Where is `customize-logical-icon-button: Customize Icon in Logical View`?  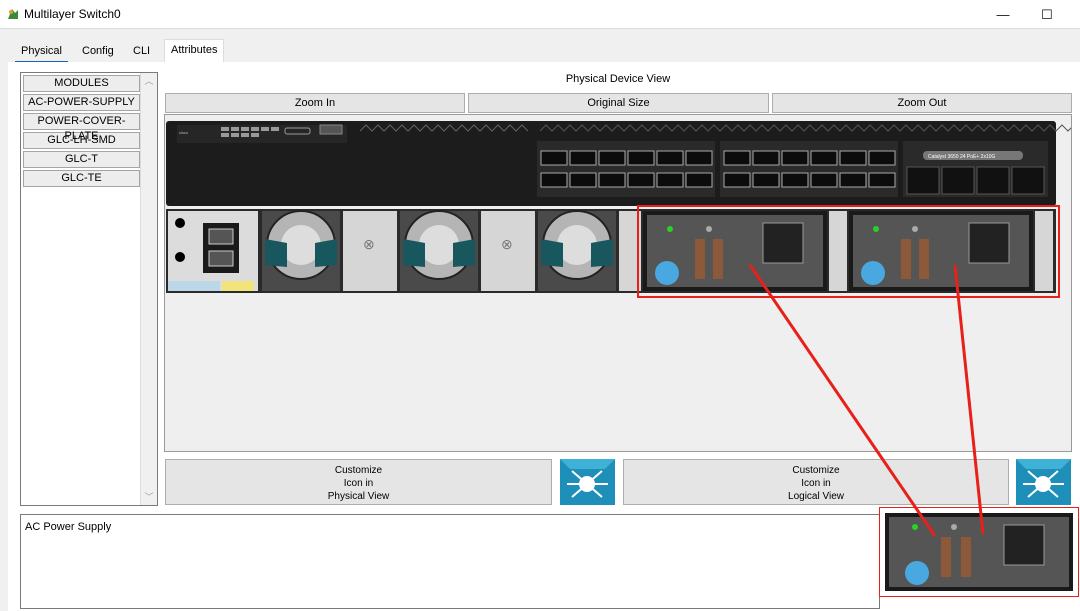
customize-logical-icon-button: Customize Icon in Logical View is located at coordinates (816, 482).